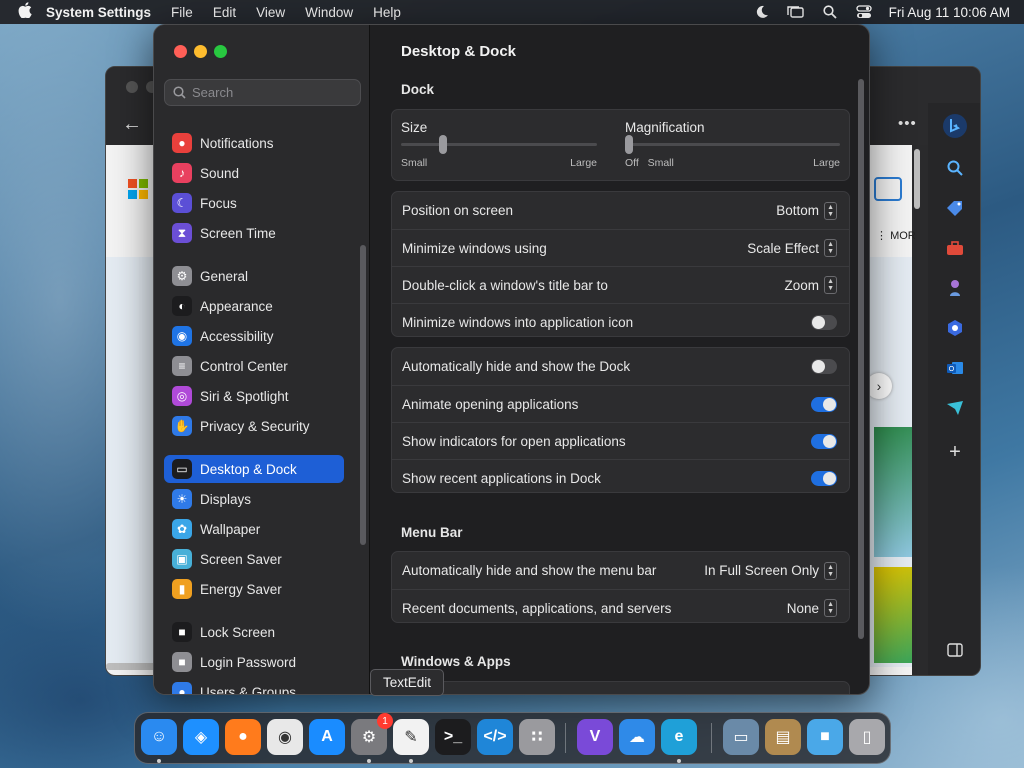 The image size is (1024, 768). Describe the element at coordinates (955, 368) in the screenshot. I see `outlook-icon: O` at that location.